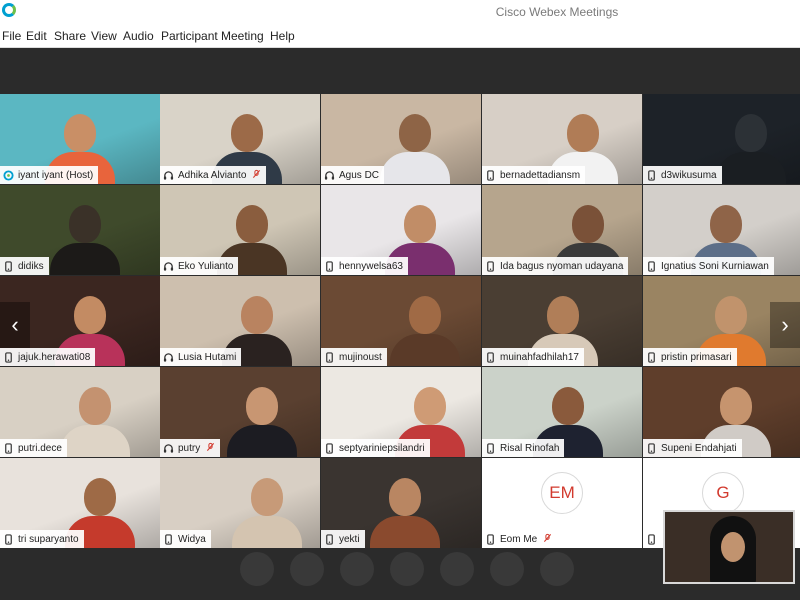 Image resolution: width=800 pixels, height=600 pixels. What do you see at coordinates (240, 139) in the screenshot?
I see `participant-tile: Adhika Alvianto` at bounding box center [240, 139].